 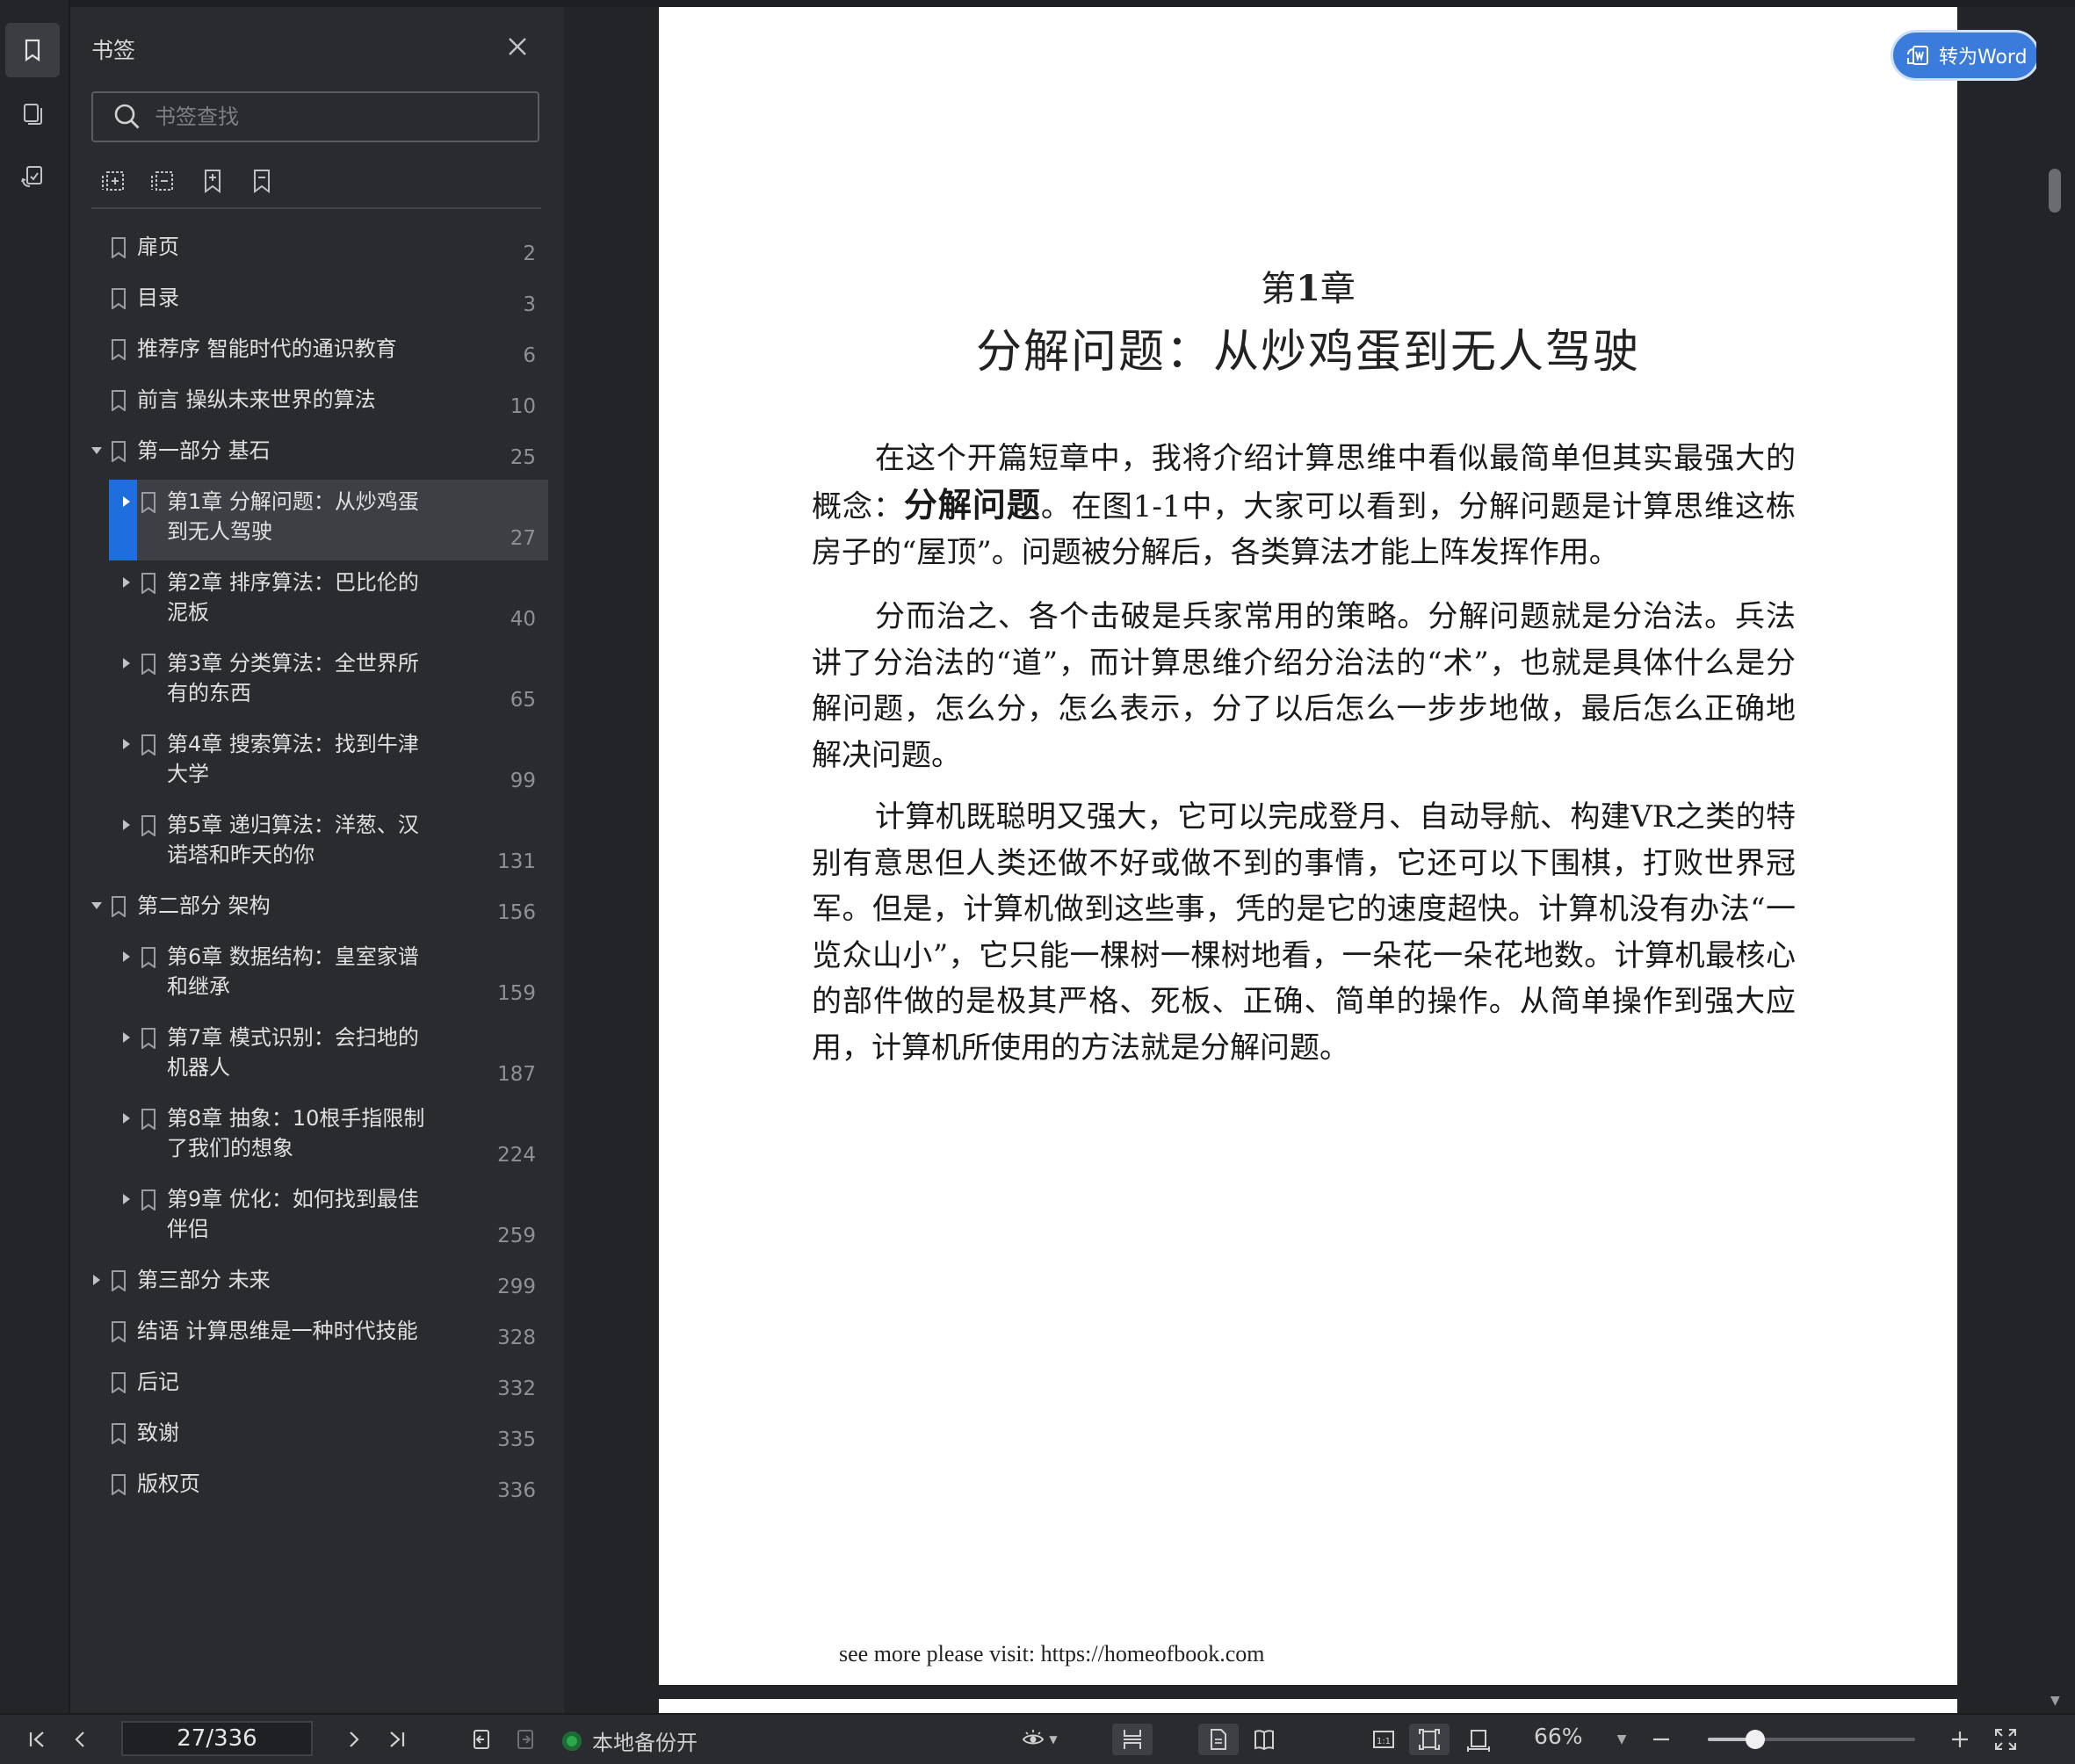 What do you see at coordinates (316, 301) in the screenshot?
I see `bookmark-item: 目录 3` at bounding box center [316, 301].